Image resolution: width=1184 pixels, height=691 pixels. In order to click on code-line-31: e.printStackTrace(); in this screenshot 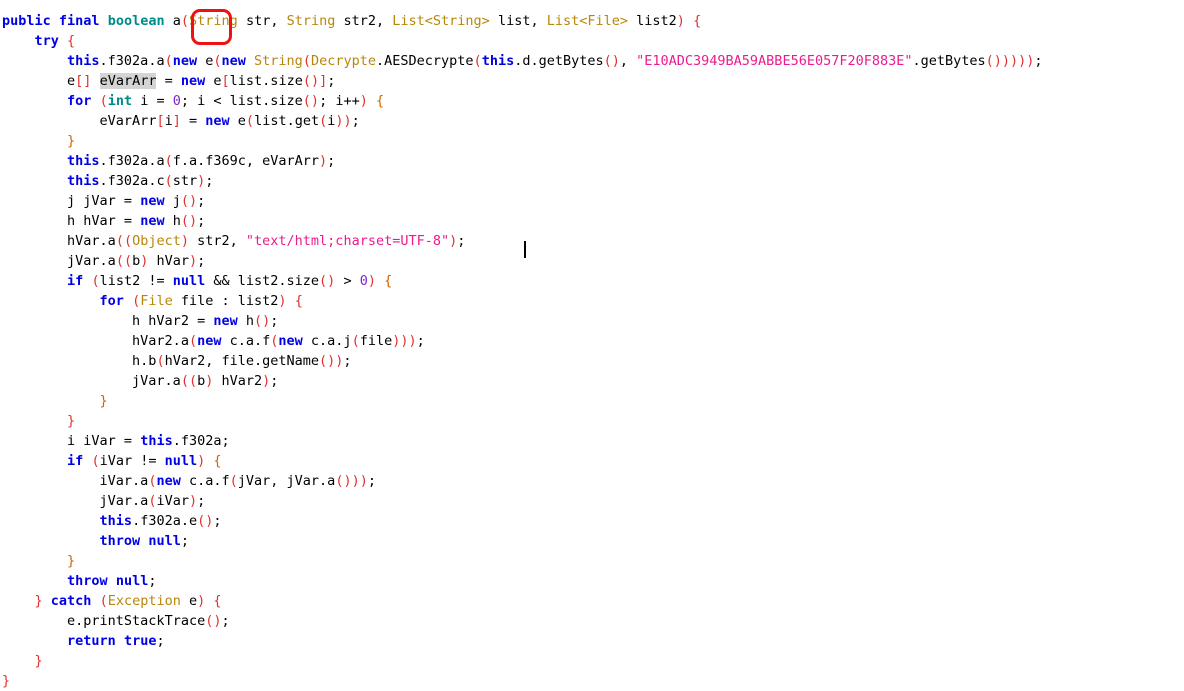, I will do `click(592, 621)`.